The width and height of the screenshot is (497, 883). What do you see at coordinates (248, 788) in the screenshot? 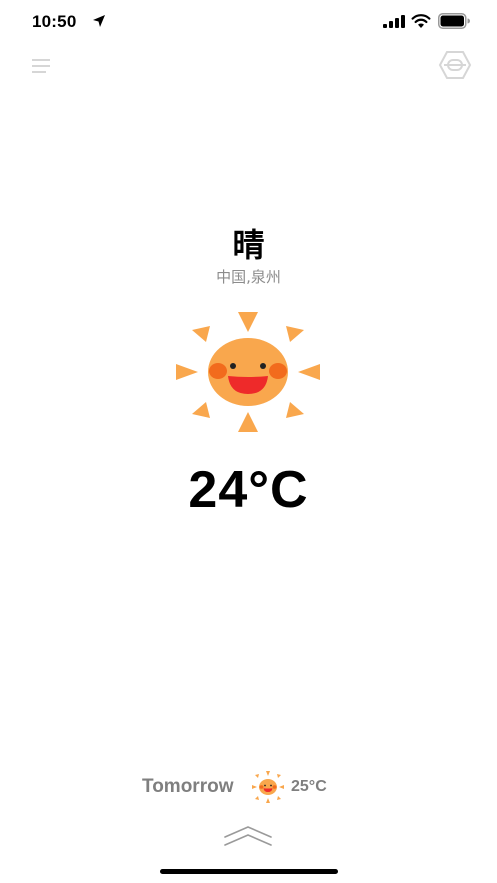
I see `tomorrow-forecast: Tomorrow 25°C` at bounding box center [248, 788].